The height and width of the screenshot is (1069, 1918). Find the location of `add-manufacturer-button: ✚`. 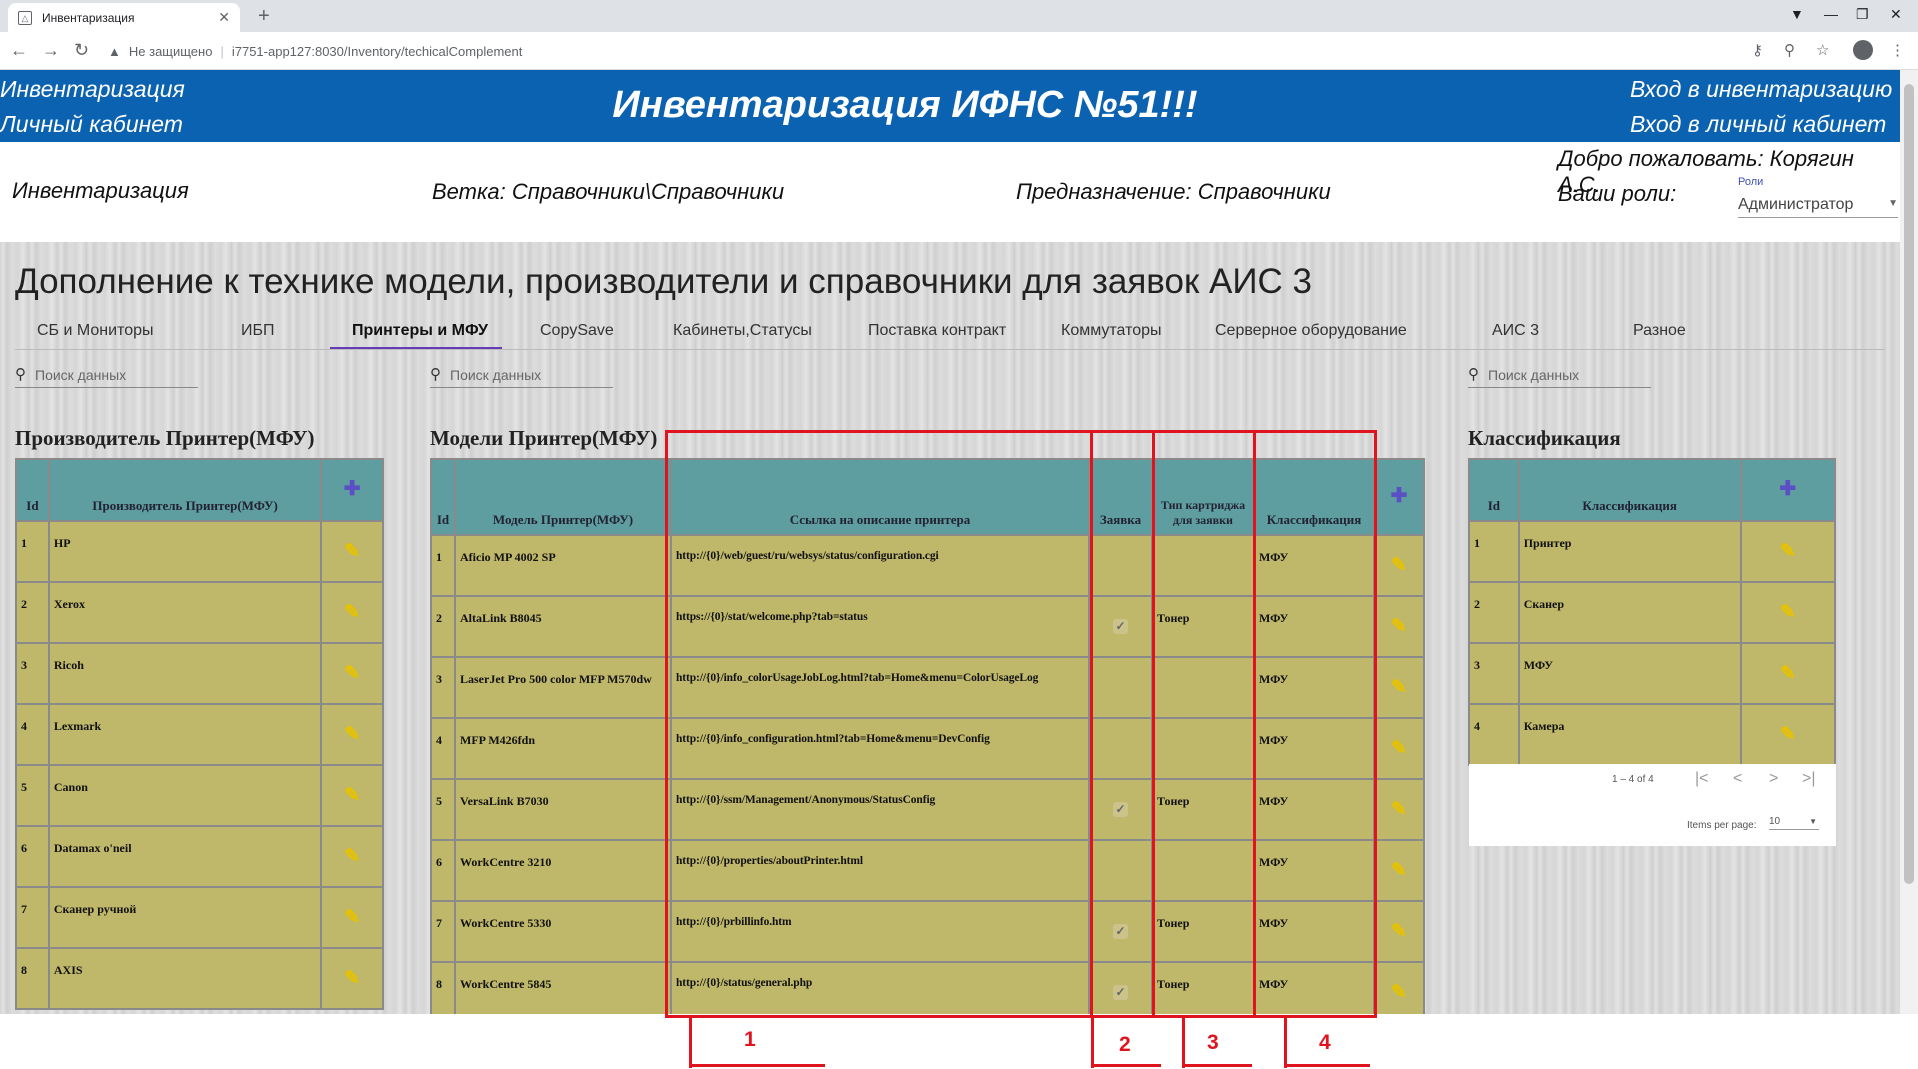

add-manufacturer-button: ✚ is located at coordinates (352, 490).